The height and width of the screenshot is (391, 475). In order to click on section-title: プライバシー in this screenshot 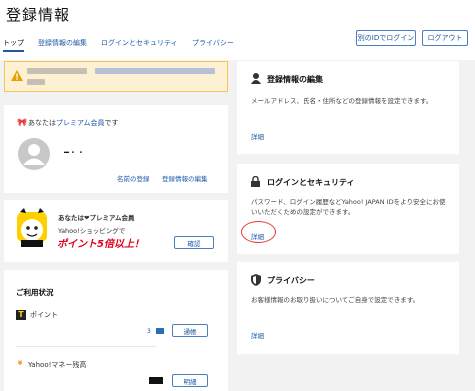, I will do `click(291, 280)`.